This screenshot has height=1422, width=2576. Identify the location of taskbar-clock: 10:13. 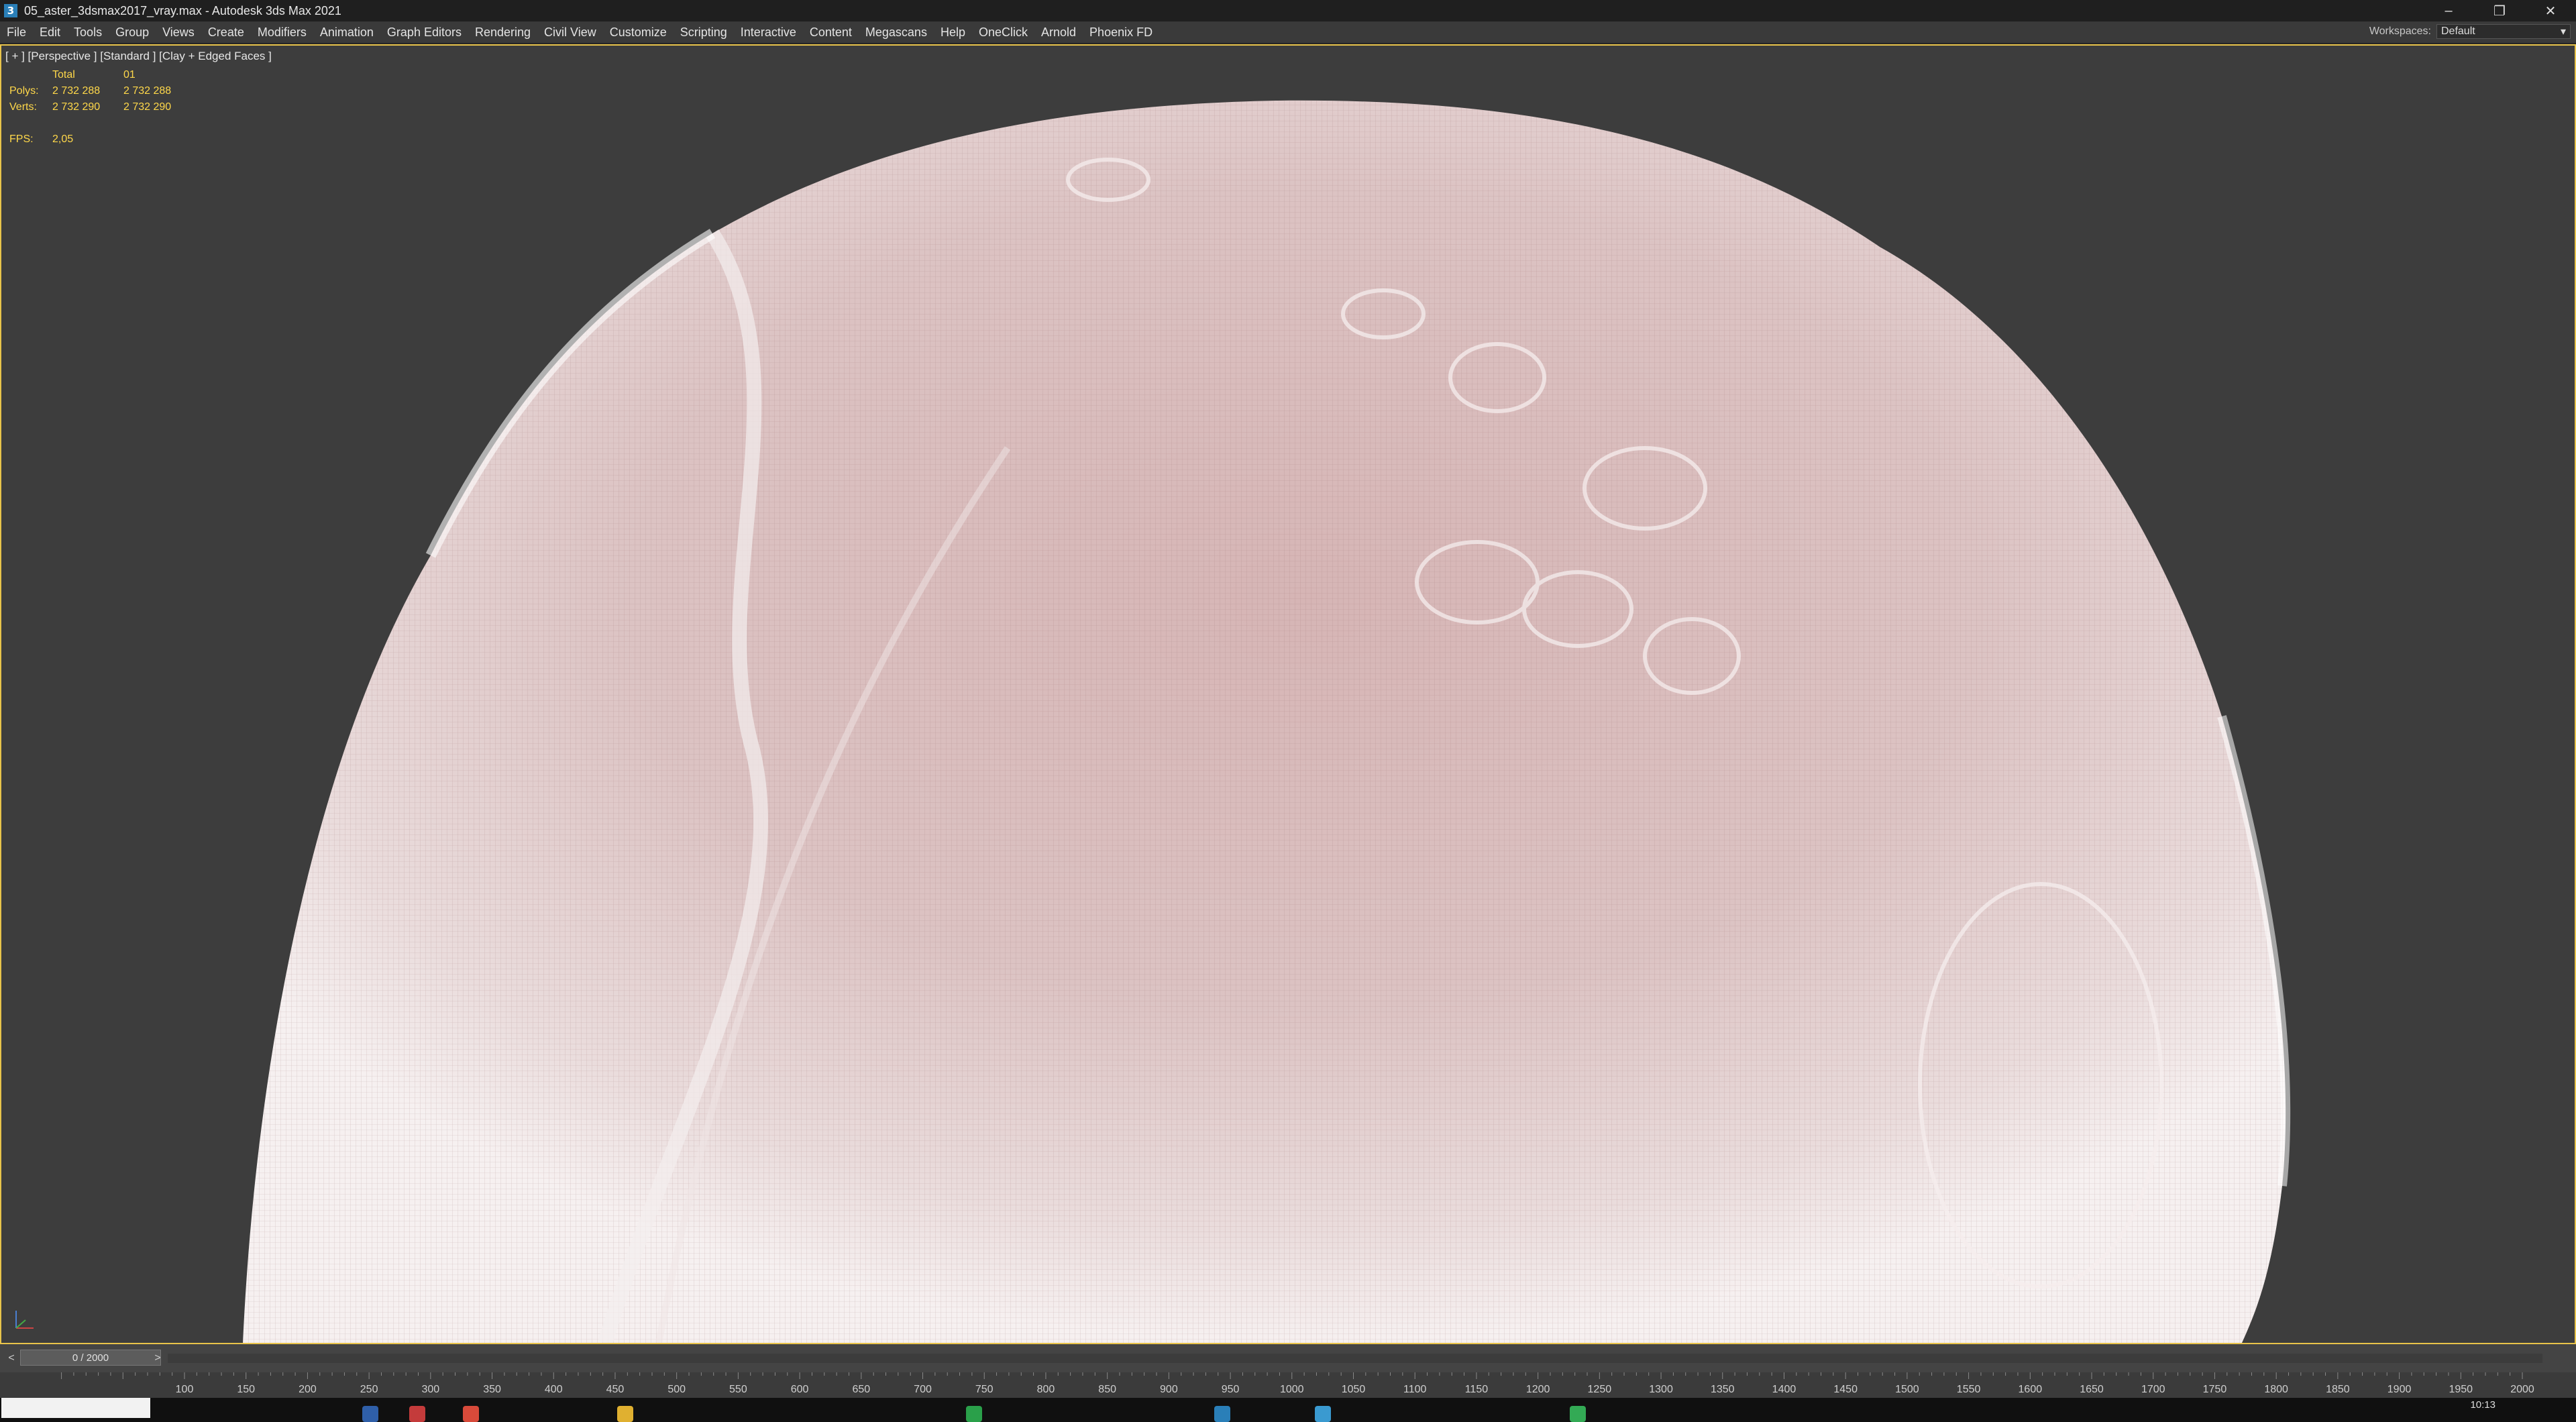
(2483, 1405).